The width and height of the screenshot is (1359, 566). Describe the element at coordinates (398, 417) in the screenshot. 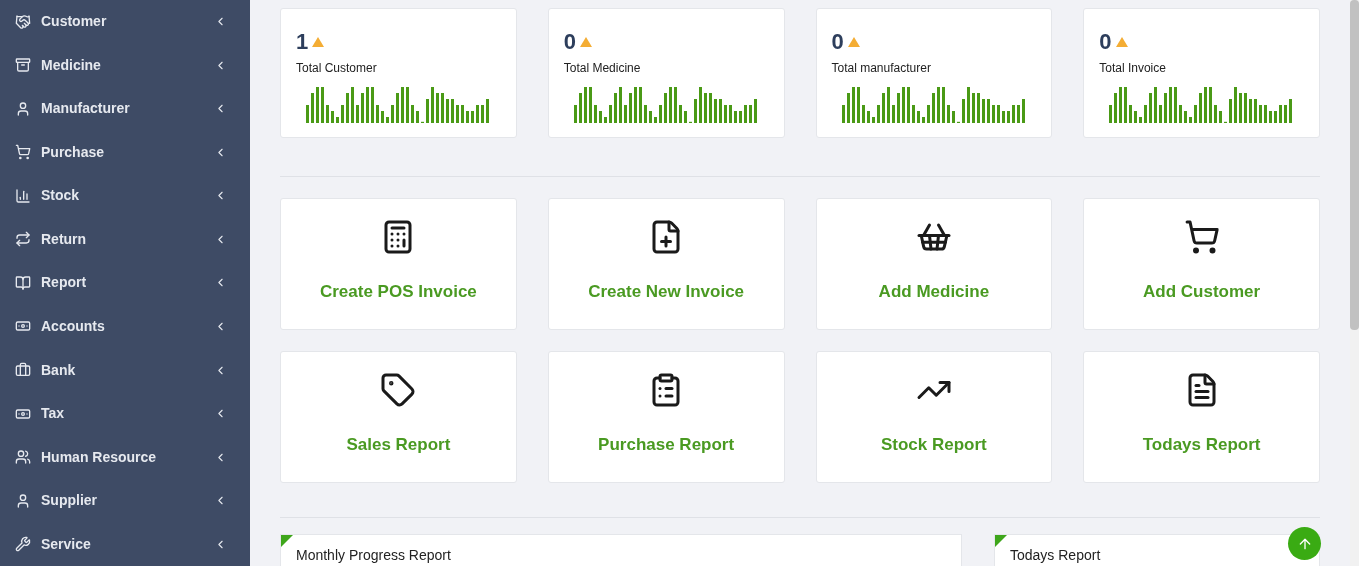

I see `shortcut-tile: Sales Report` at that location.